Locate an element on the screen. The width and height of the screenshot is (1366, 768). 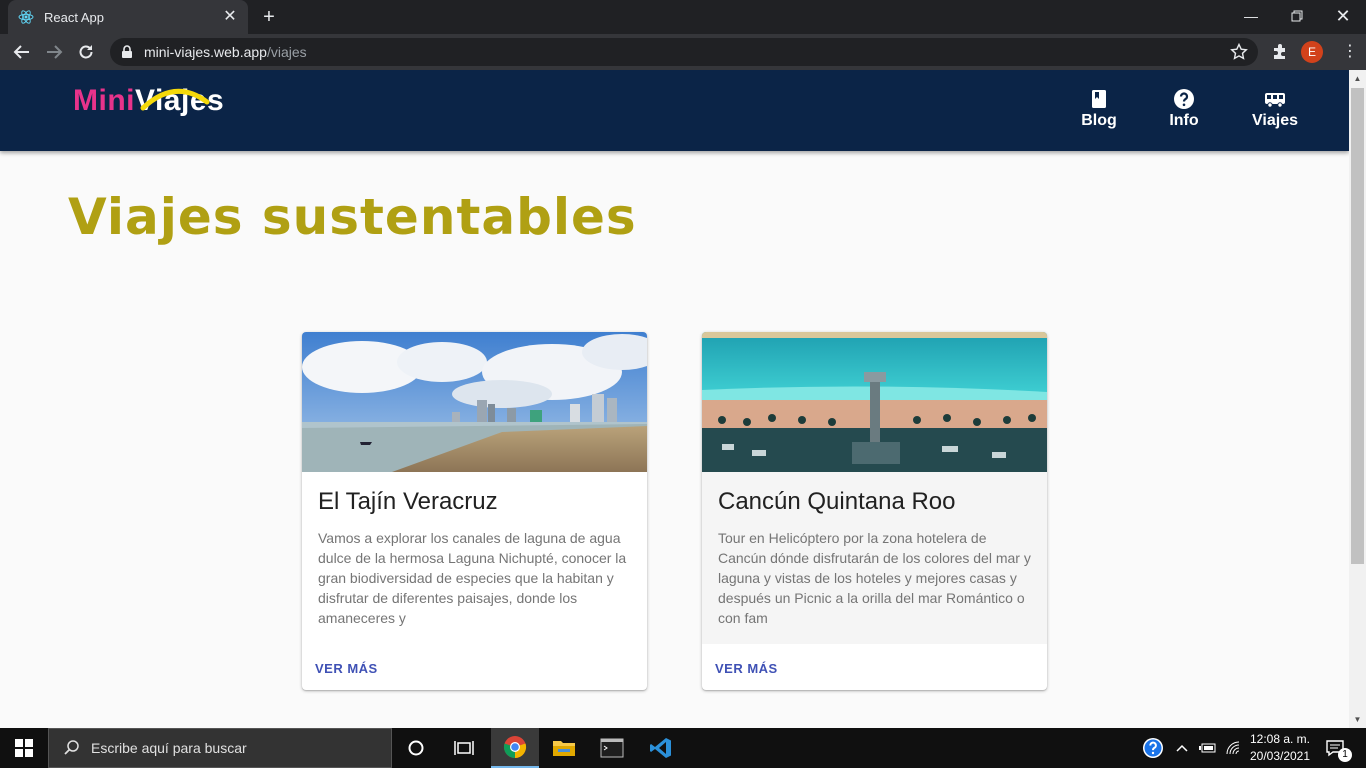
arrow-right-icon is located at coordinates (55, 52).